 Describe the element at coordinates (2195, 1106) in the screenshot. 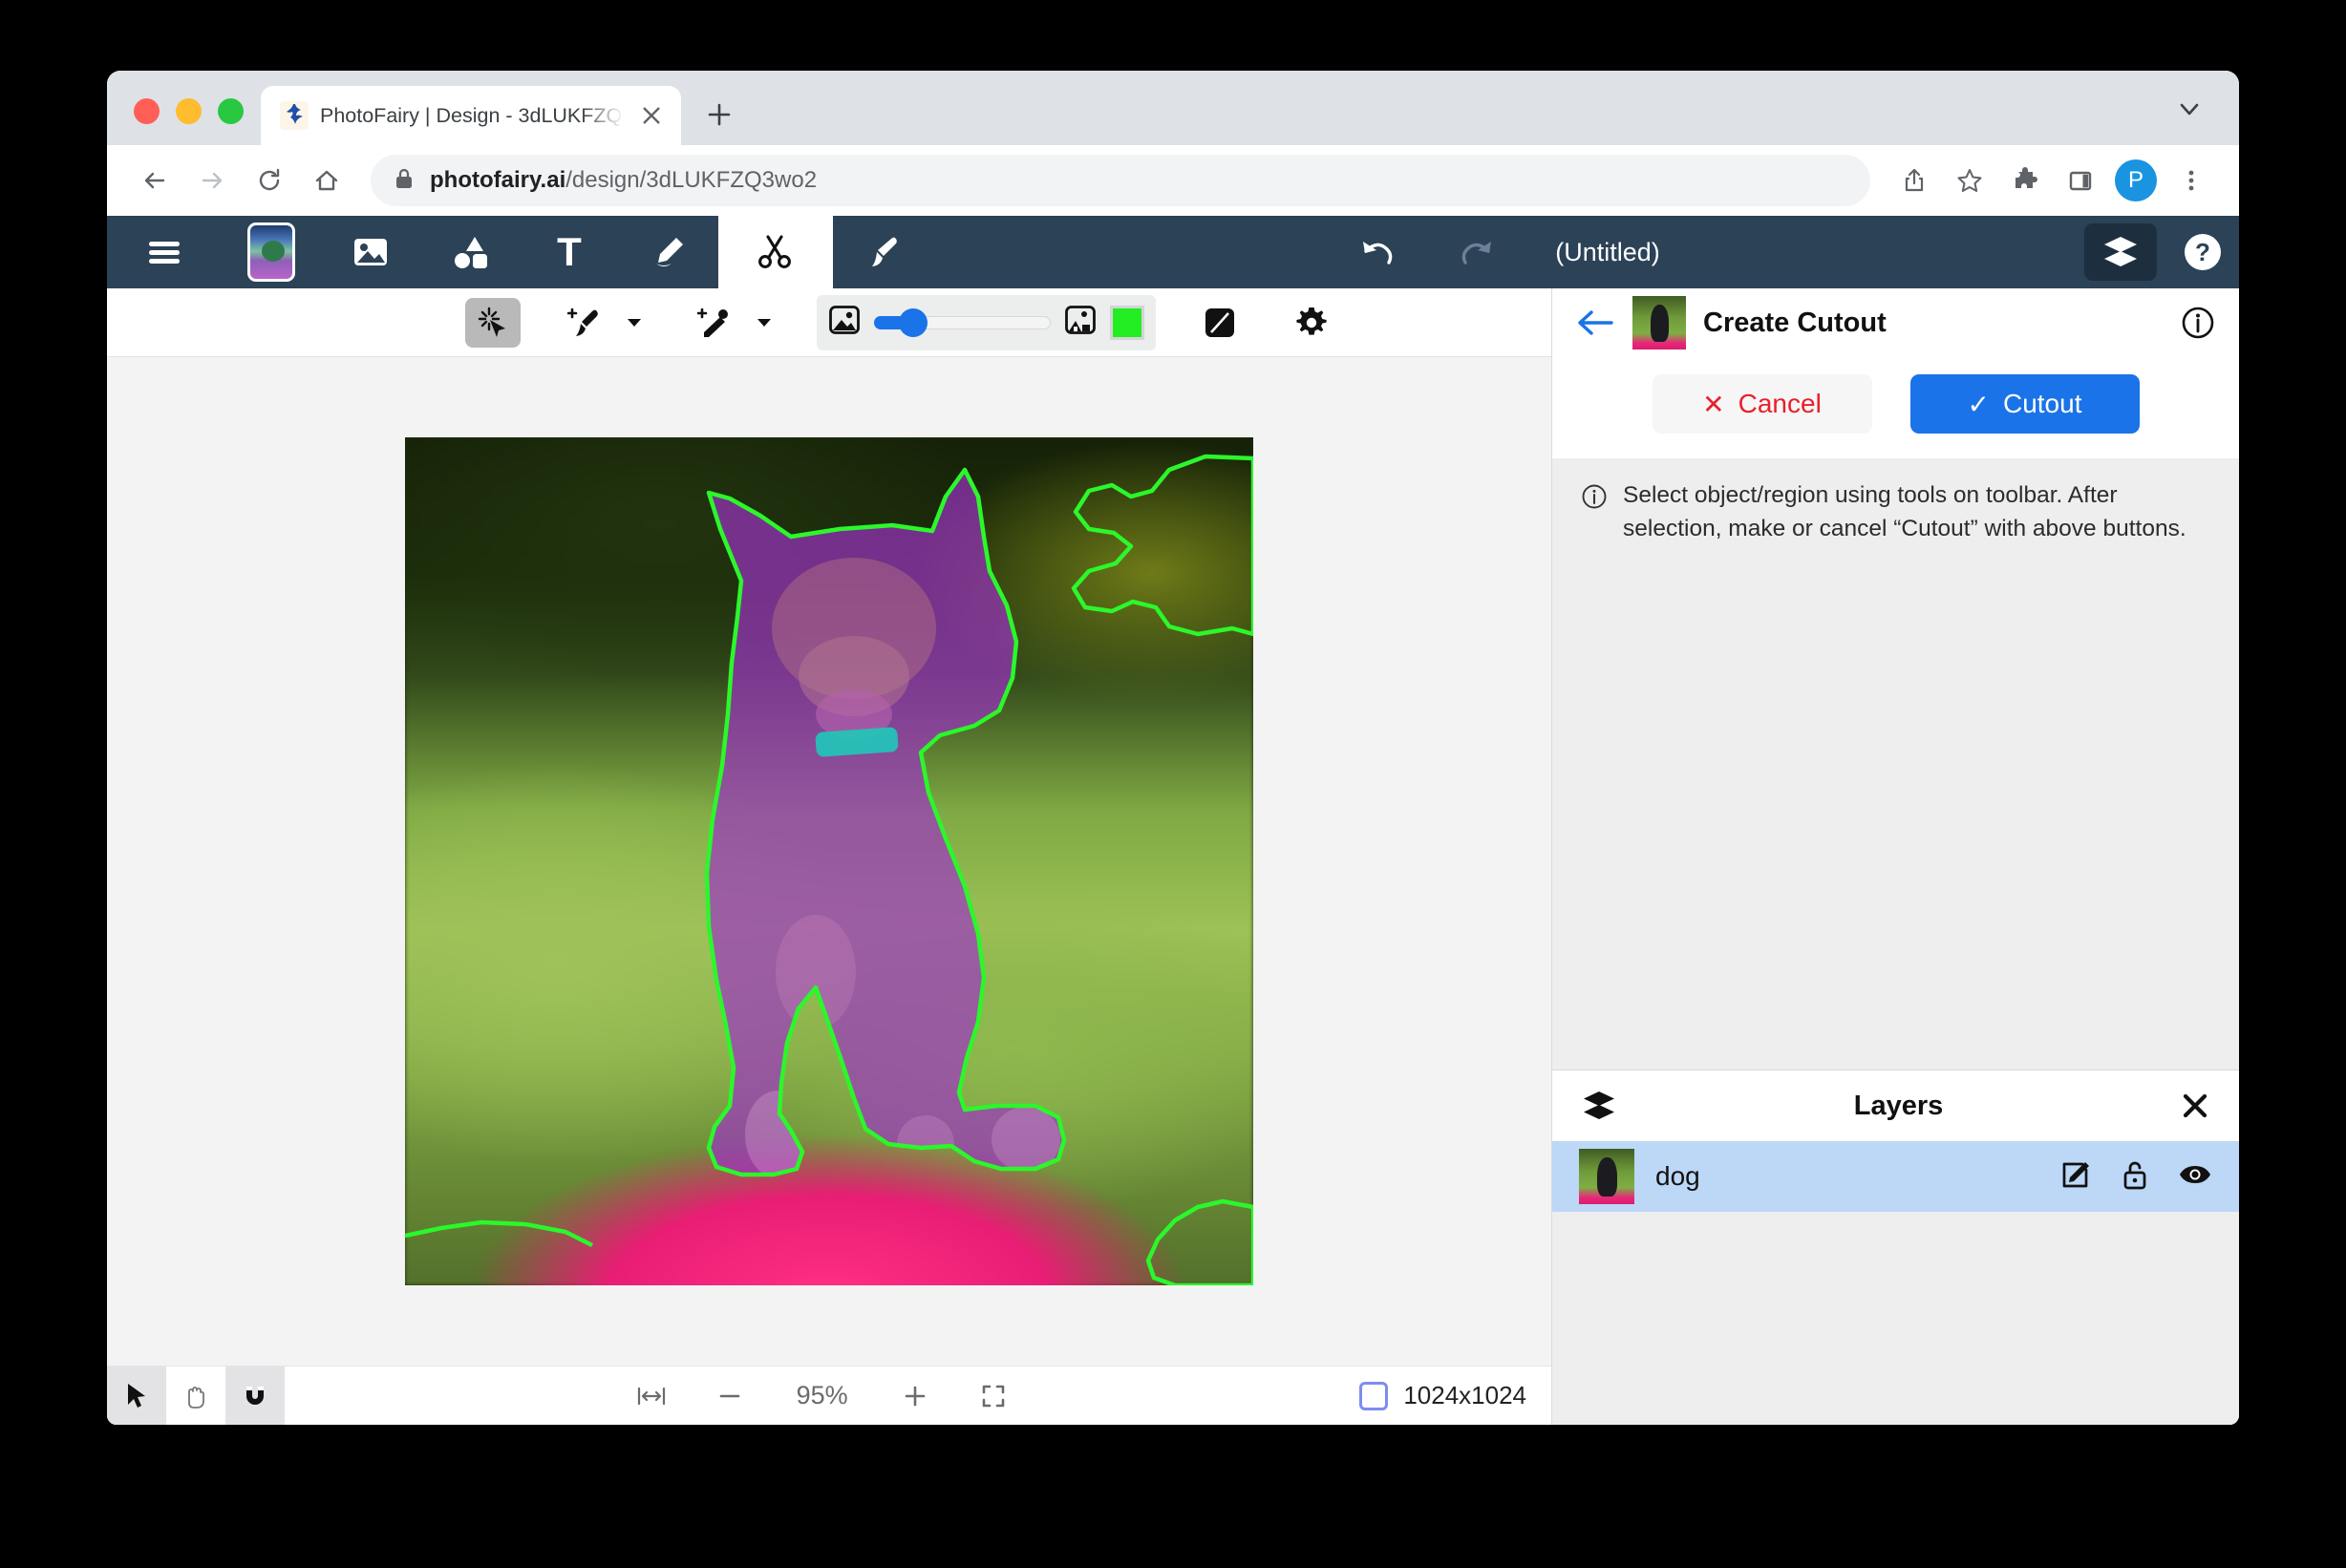

I see `close-icon` at that location.